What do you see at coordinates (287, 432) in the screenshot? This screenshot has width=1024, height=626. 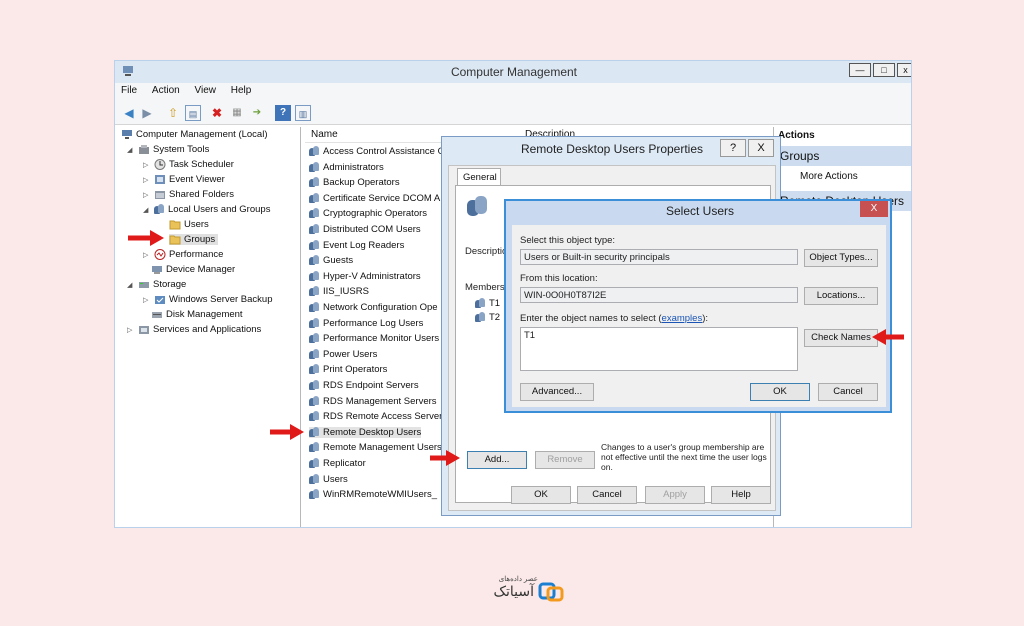 I see `arrow-to-remote-desktop-users` at bounding box center [287, 432].